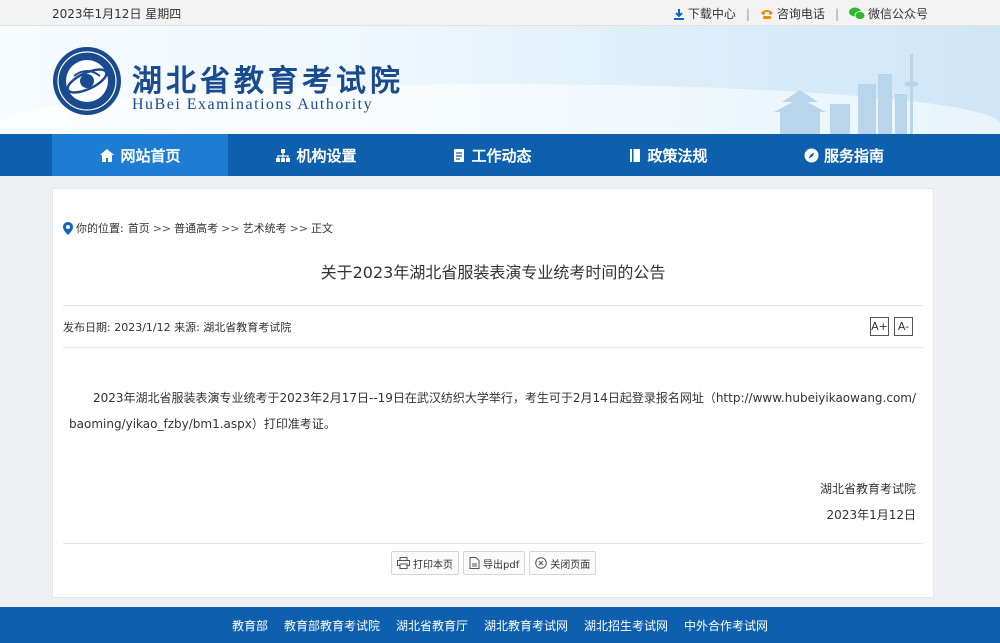 This screenshot has height=643, width=1000. Describe the element at coordinates (493, 272) in the screenshot. I see `article-title: 关于2023年湖北省服装表演专业统考时间的公告` at that location.